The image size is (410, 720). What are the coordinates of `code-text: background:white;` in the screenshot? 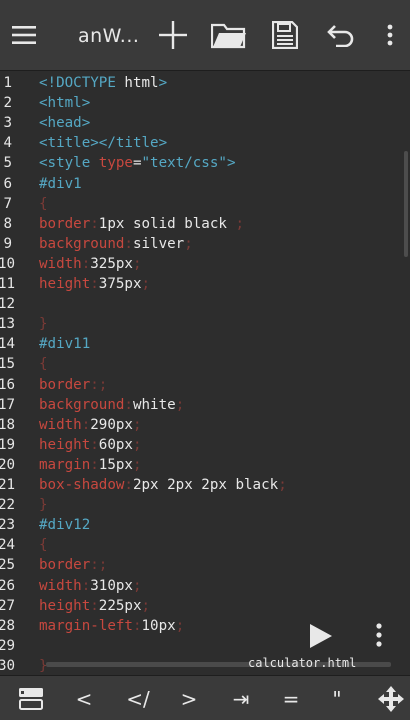 It's located at (111, 405).